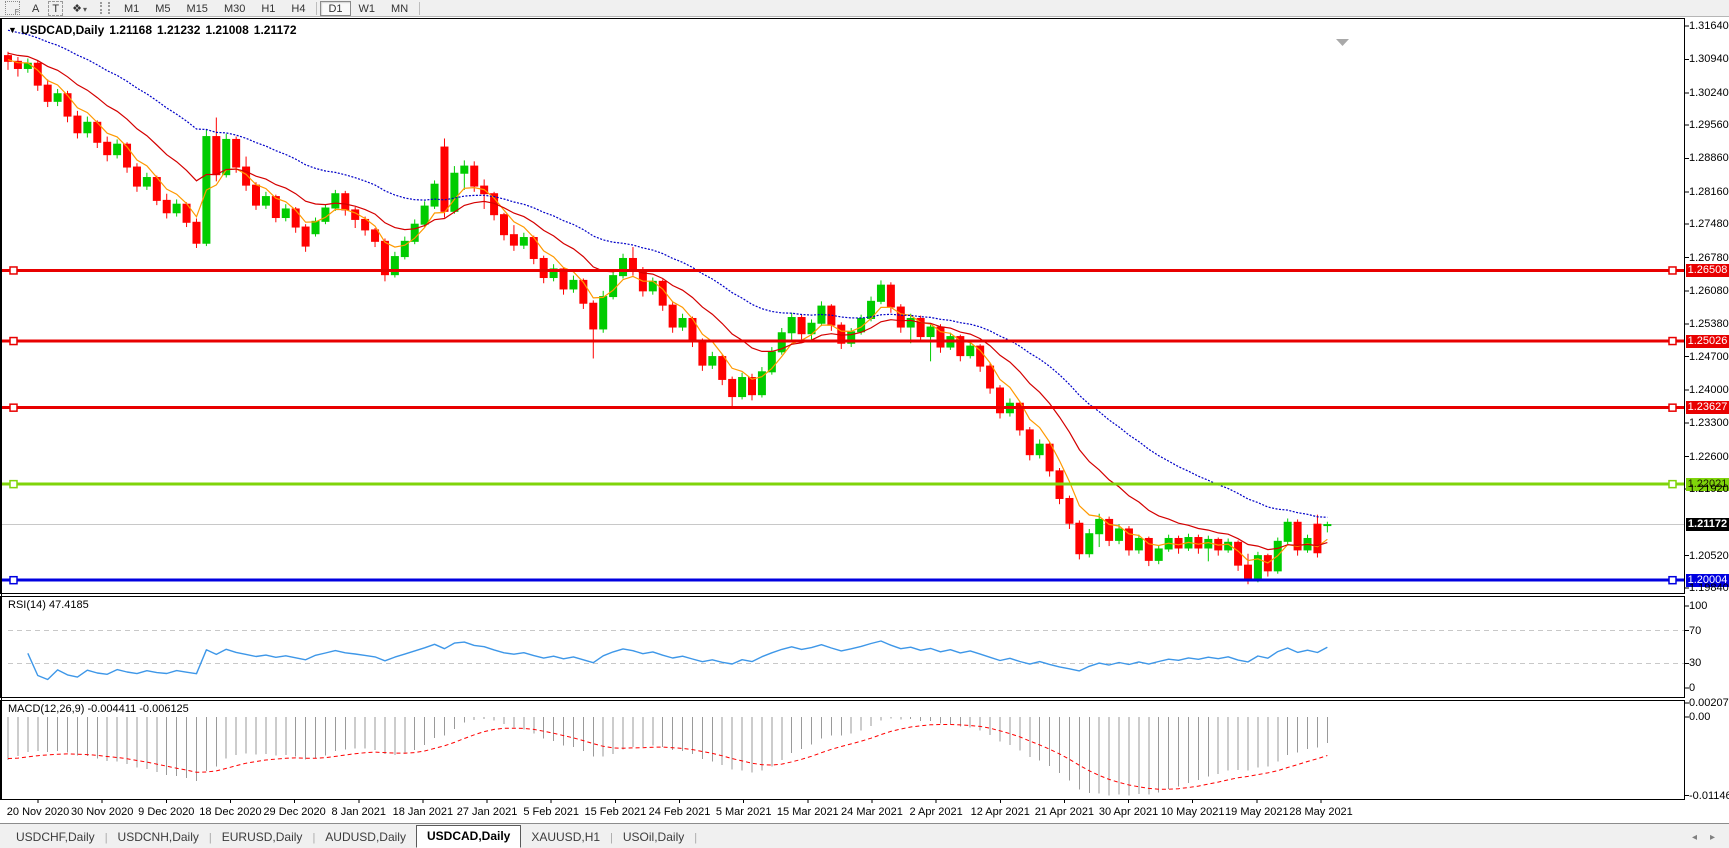 The image size is (1729, 848). Describe the element at coordinates (179, 30) in the screenshot. I see `ohlc-high: 1.21232` at that location.